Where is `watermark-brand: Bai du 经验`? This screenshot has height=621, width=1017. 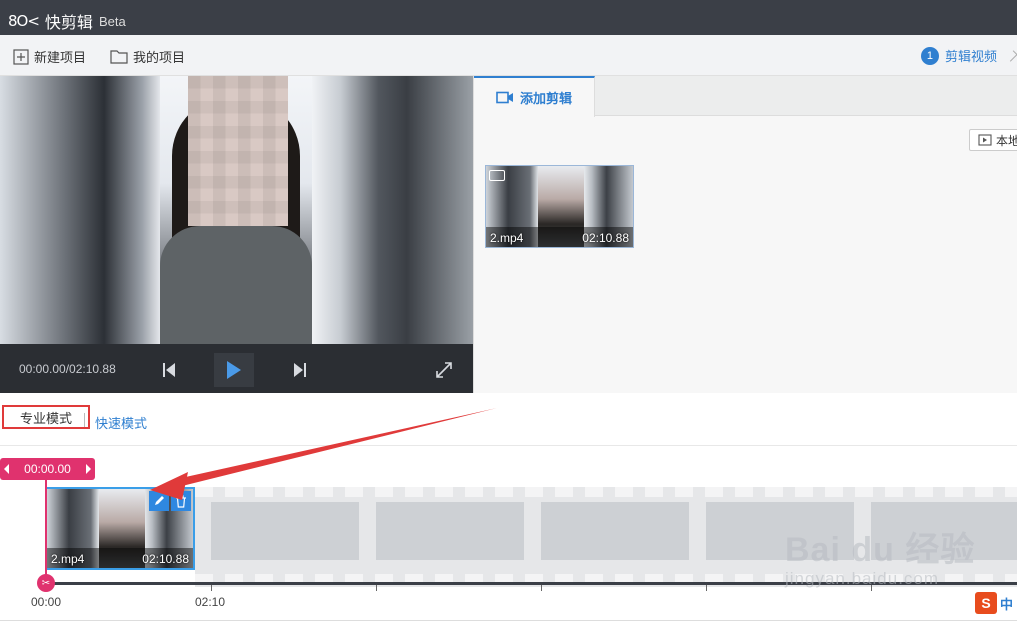
watermark-brand: Bai du 经验 is located at coordinates (880, 550).